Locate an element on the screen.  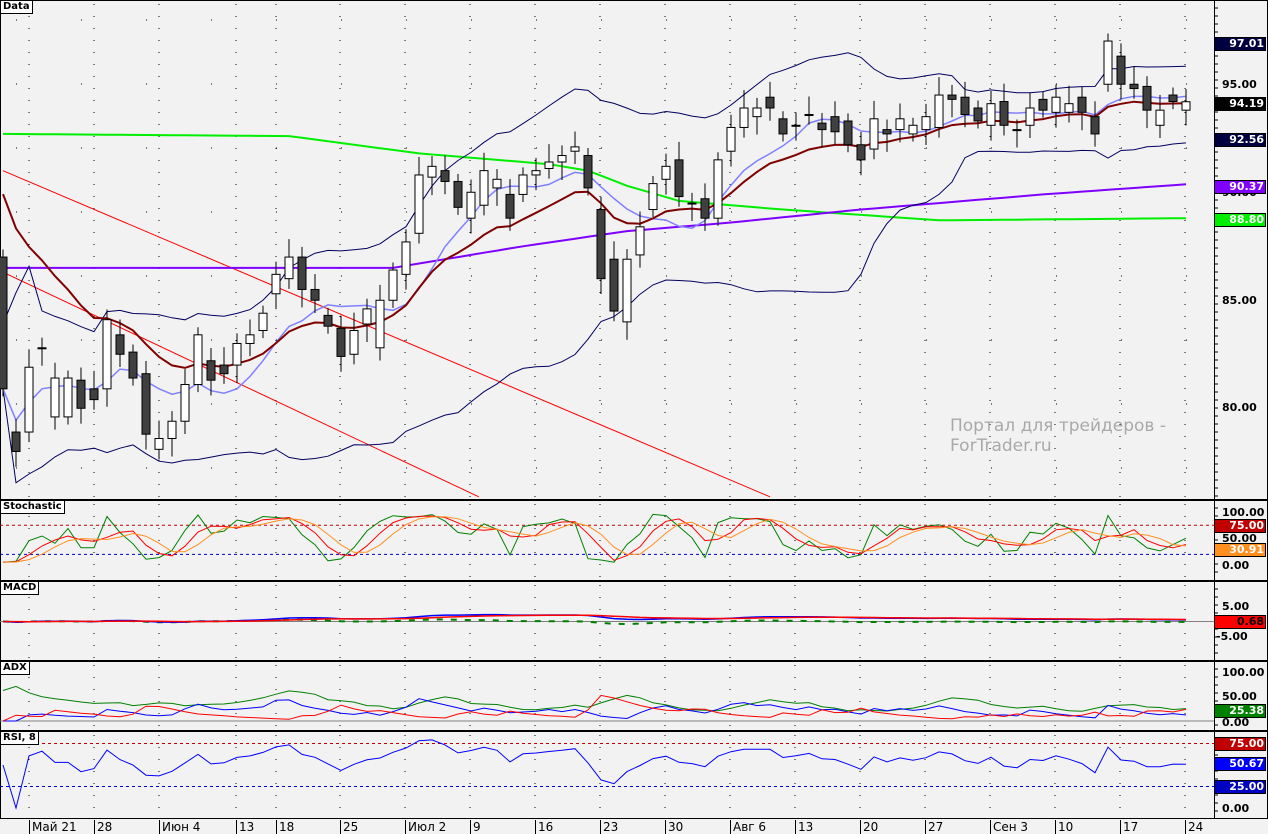
panel-label-rsi: RSI, 8 is located at coordinates (19, 738).